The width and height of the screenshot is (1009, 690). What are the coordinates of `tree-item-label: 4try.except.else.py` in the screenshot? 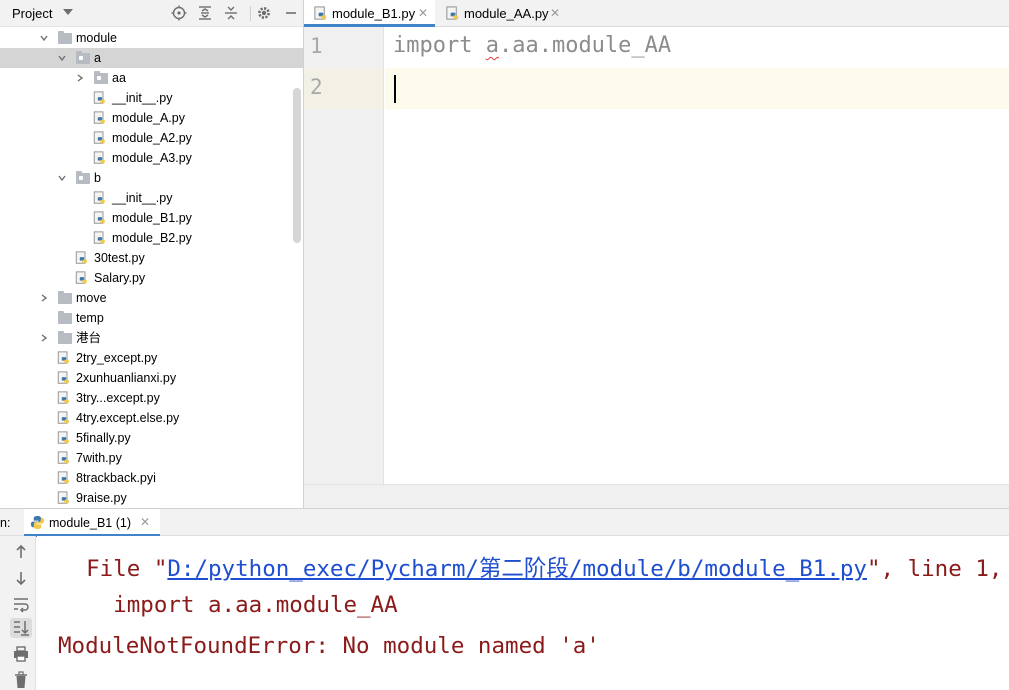 It's located at (128, 418).